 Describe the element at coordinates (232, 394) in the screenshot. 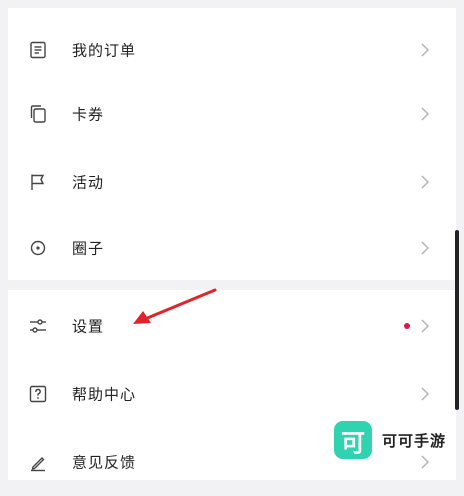

I see `menu-item-help-center: 帮助中心` at that location.